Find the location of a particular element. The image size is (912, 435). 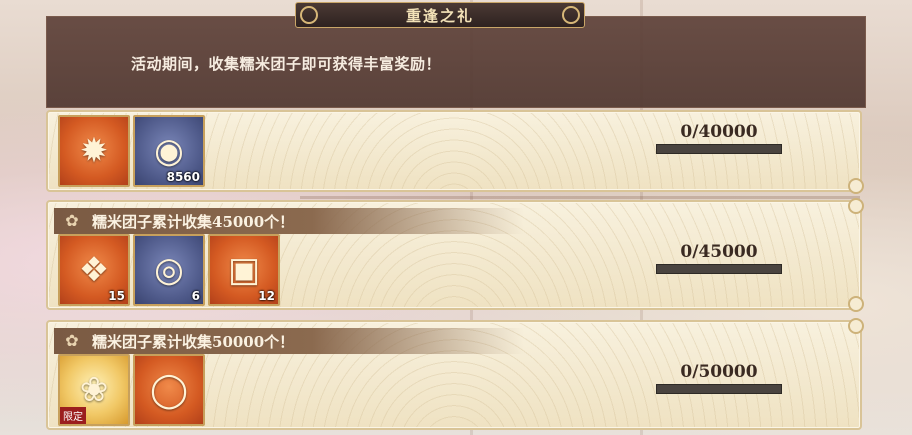

reward-slot-coin: ◉ 8560 is located at coordinates (169, 151).